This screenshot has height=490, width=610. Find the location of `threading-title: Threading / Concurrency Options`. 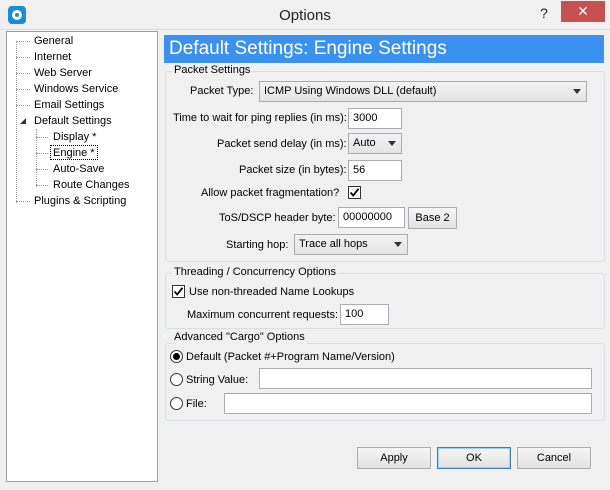

threading-title: Threading / Concurrency Options is located at coordinates (255, 272).